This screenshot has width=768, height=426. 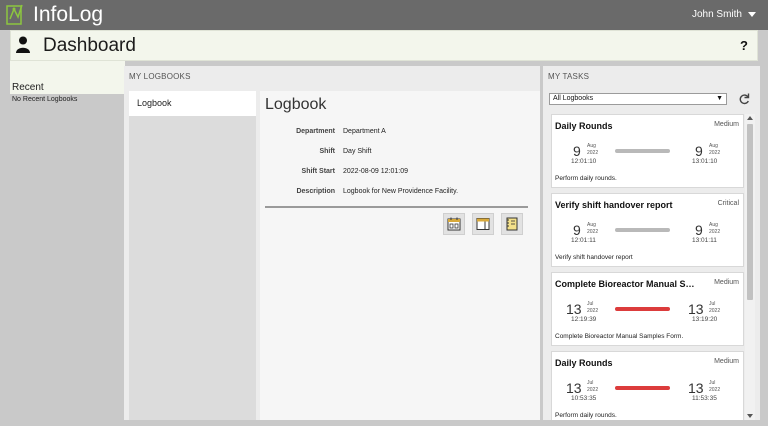 I want to click on logo-icon, so click(x=14, y=14).